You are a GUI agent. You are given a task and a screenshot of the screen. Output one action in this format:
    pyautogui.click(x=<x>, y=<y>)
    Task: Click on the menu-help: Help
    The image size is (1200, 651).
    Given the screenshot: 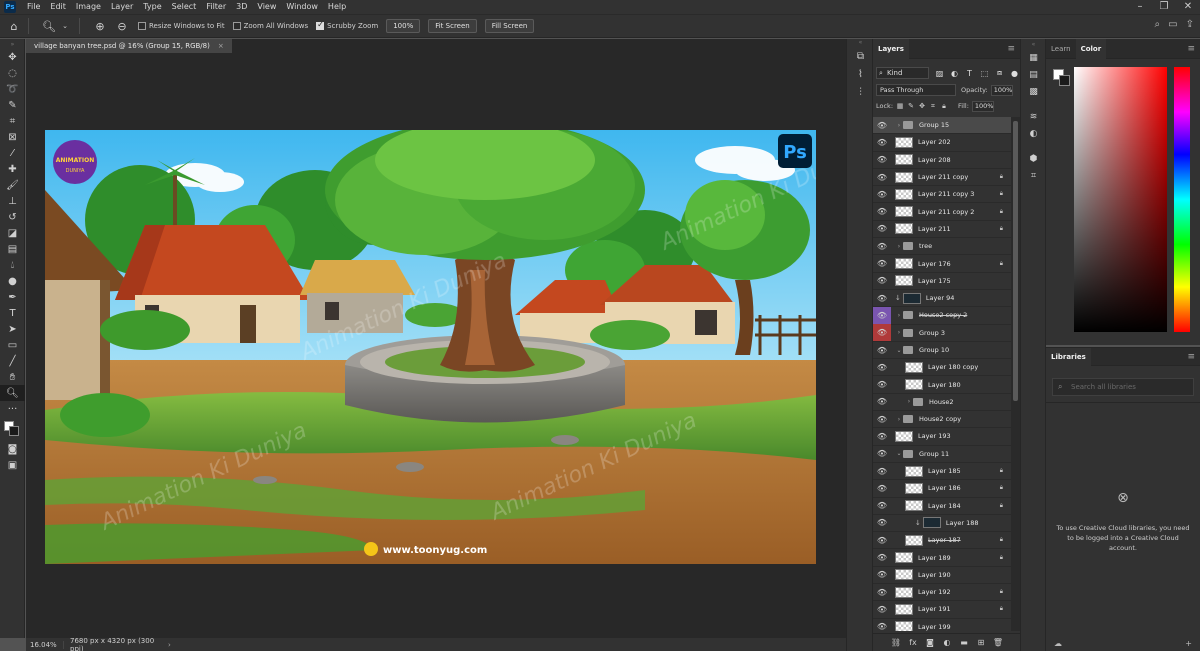 What is the action you would take?
    pyautogui.click(x=337, y=7)
    